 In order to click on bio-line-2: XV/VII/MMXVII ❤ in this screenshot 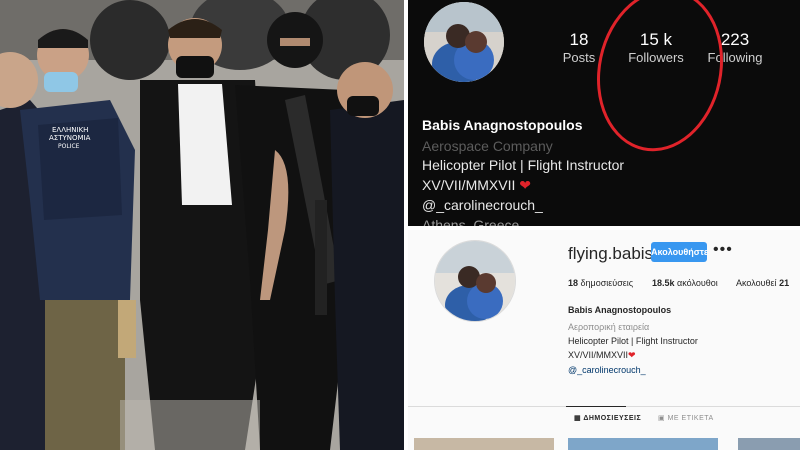, I will do `click(476, 185)`.